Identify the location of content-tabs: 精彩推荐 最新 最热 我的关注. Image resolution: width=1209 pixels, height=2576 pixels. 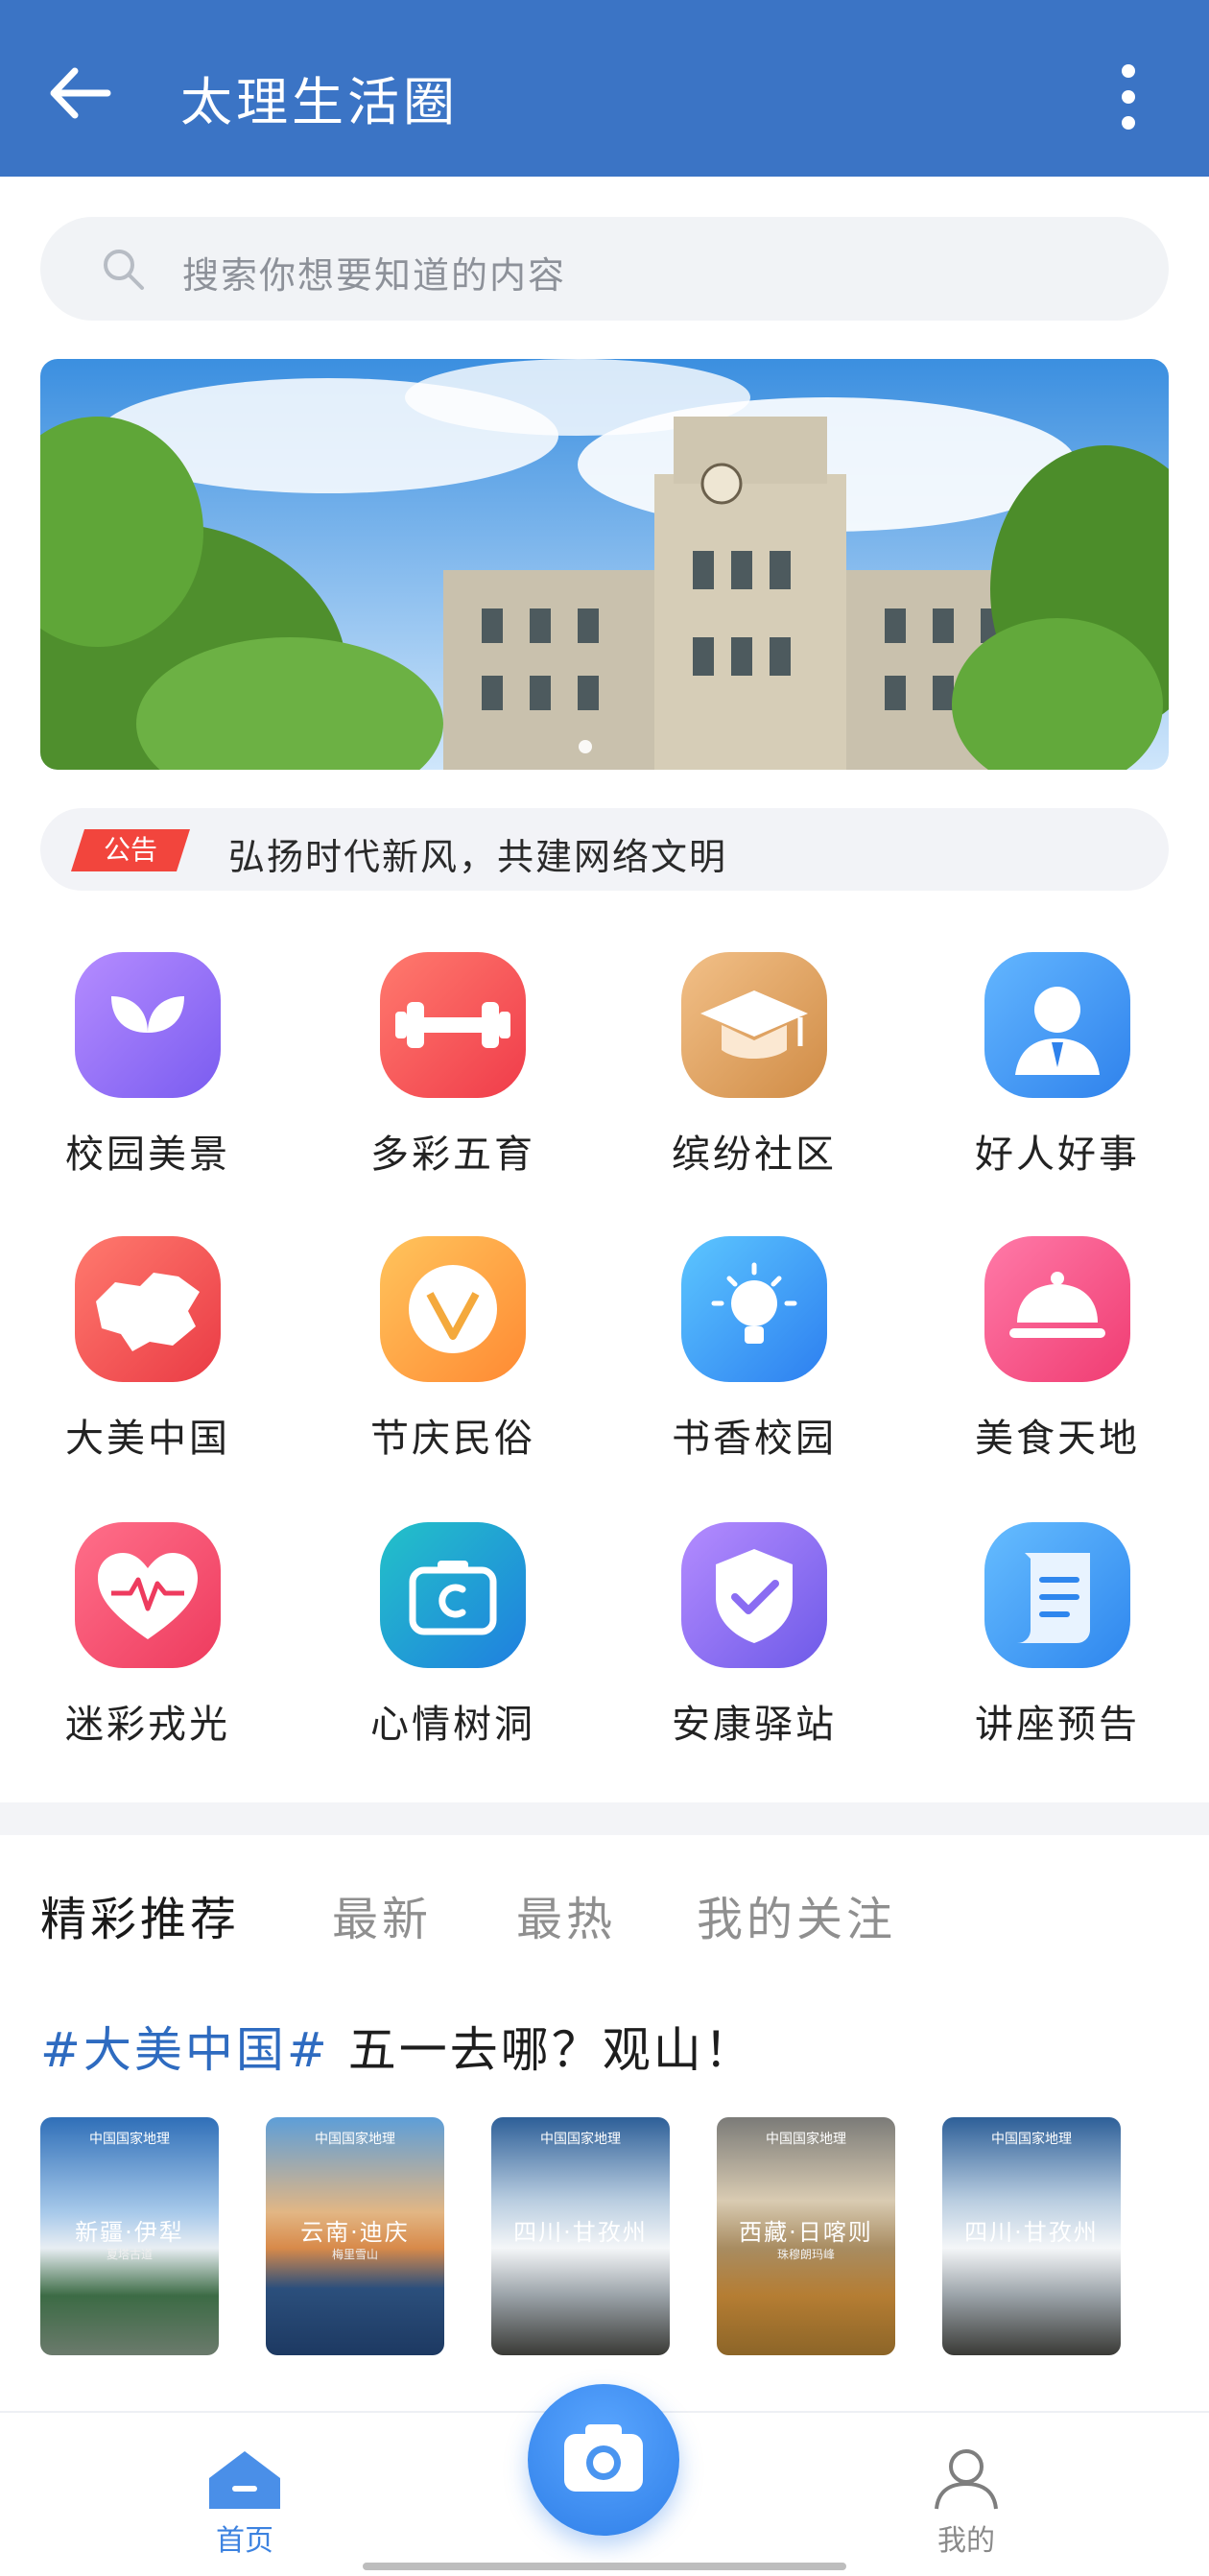
(604, 1916).